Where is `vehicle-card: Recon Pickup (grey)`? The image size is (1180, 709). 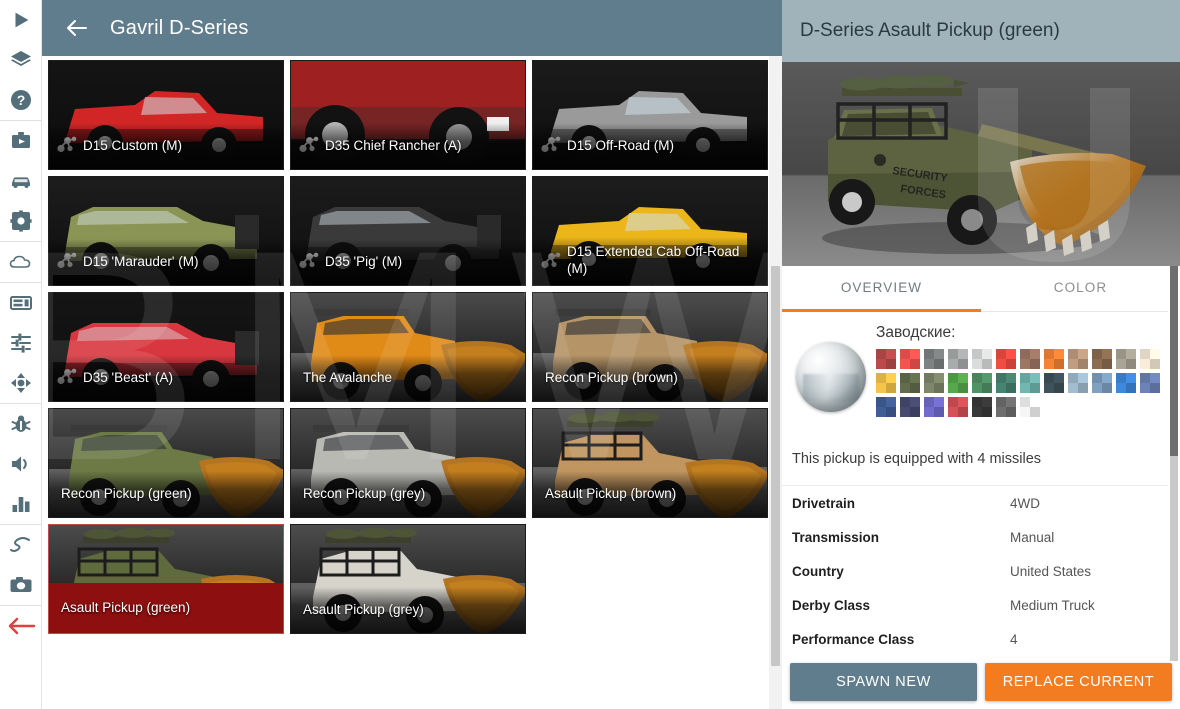
vehicle-card: Recon Pickup (grey) is located at coordinates (408, 463).